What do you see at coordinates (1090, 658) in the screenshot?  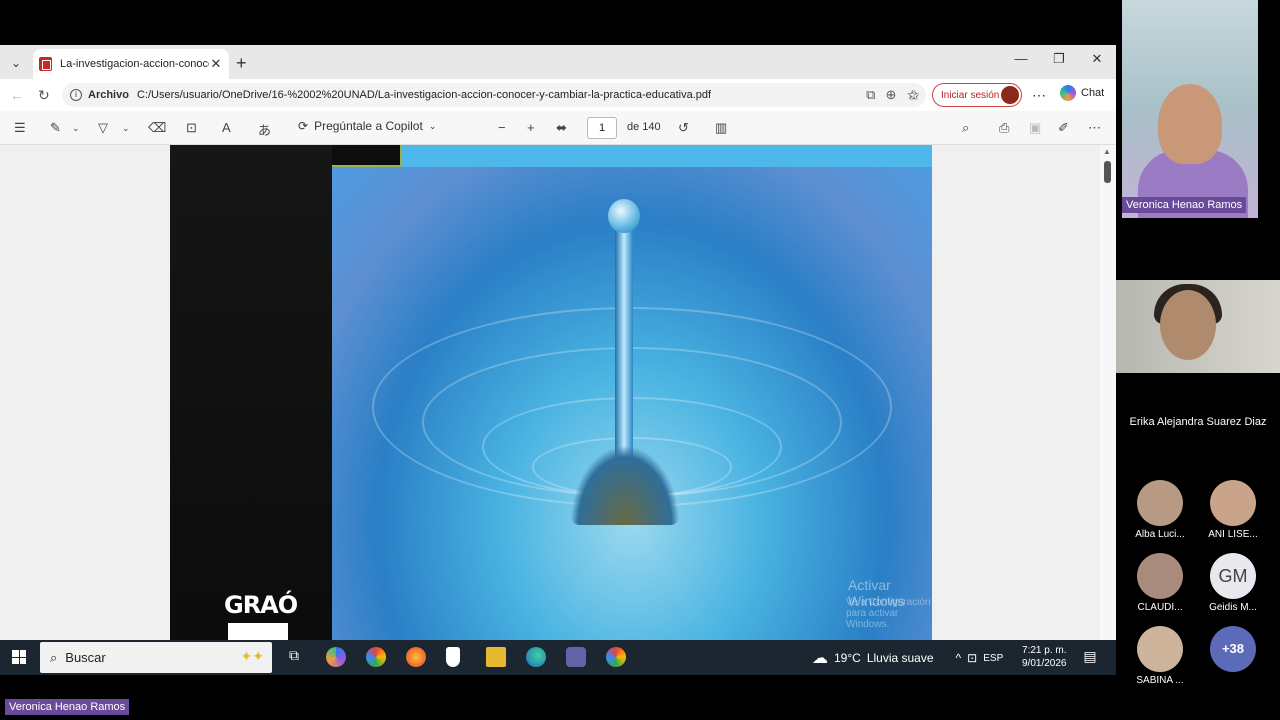 I see `notifications-icon: ▤` at bounding box center [1090, 658].